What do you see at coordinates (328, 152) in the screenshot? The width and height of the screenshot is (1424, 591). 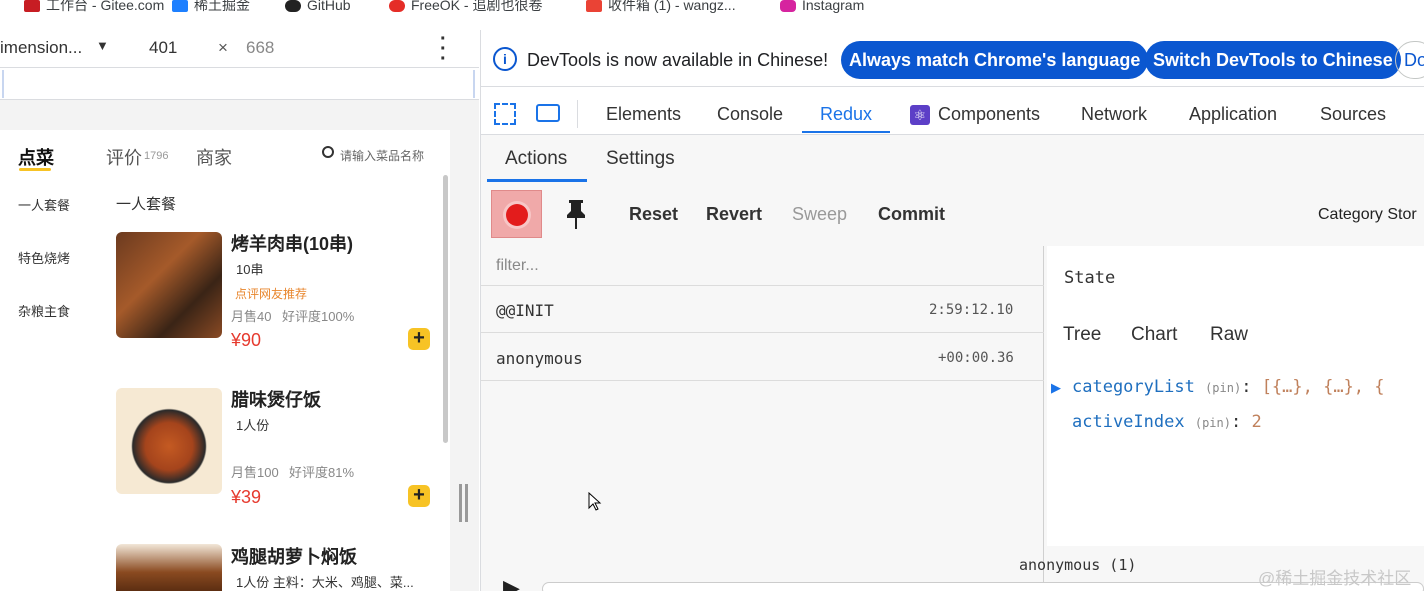 I see `search-icon` at bounding box center [328, 152].